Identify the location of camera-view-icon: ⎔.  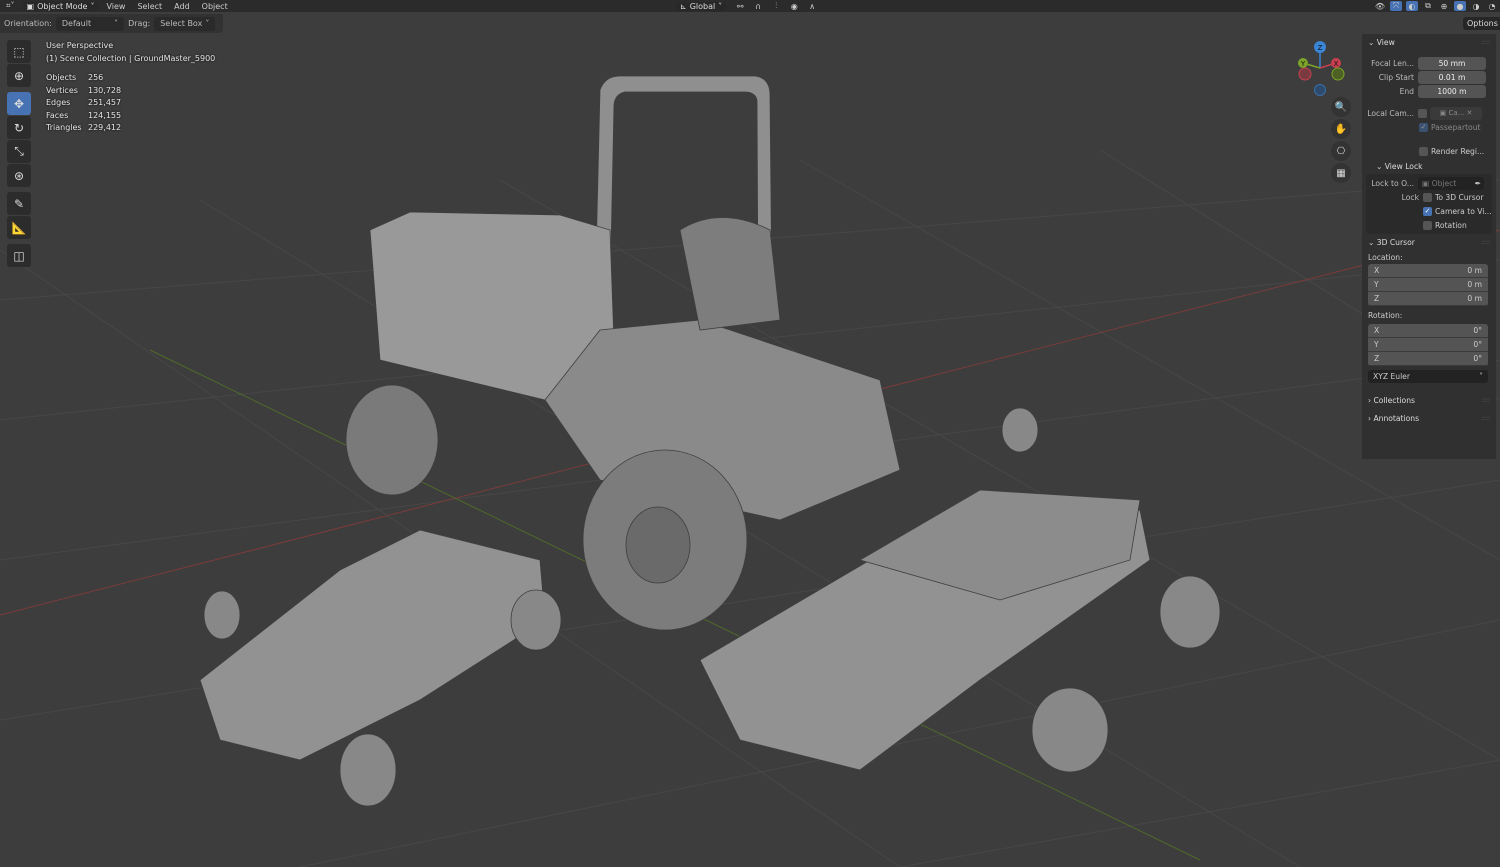
(1341, 151).